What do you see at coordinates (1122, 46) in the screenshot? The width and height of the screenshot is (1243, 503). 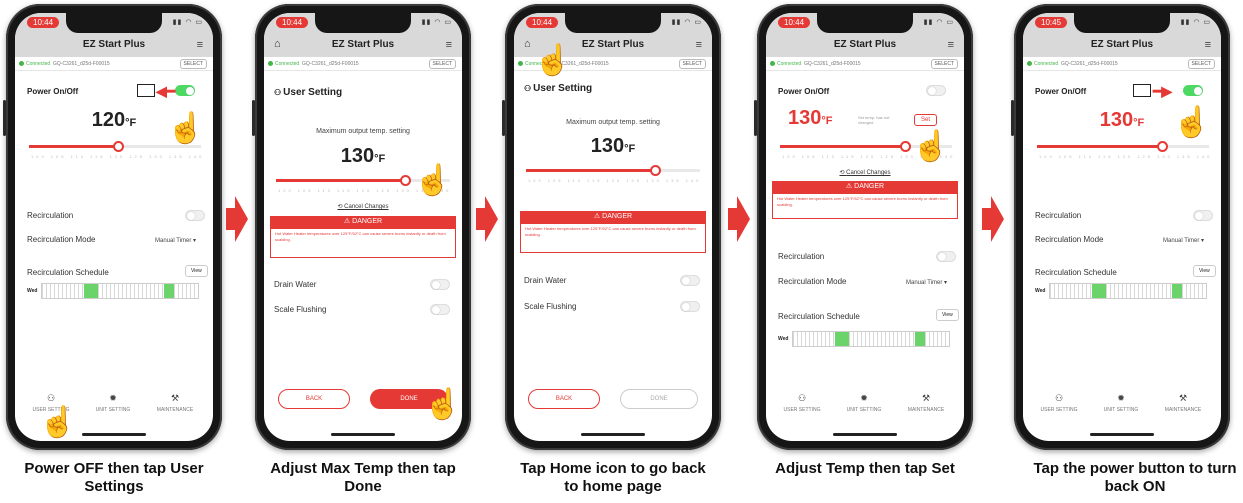 I see `app-header: EZ Start Plus ≡` at bounding box center [1122, 46].